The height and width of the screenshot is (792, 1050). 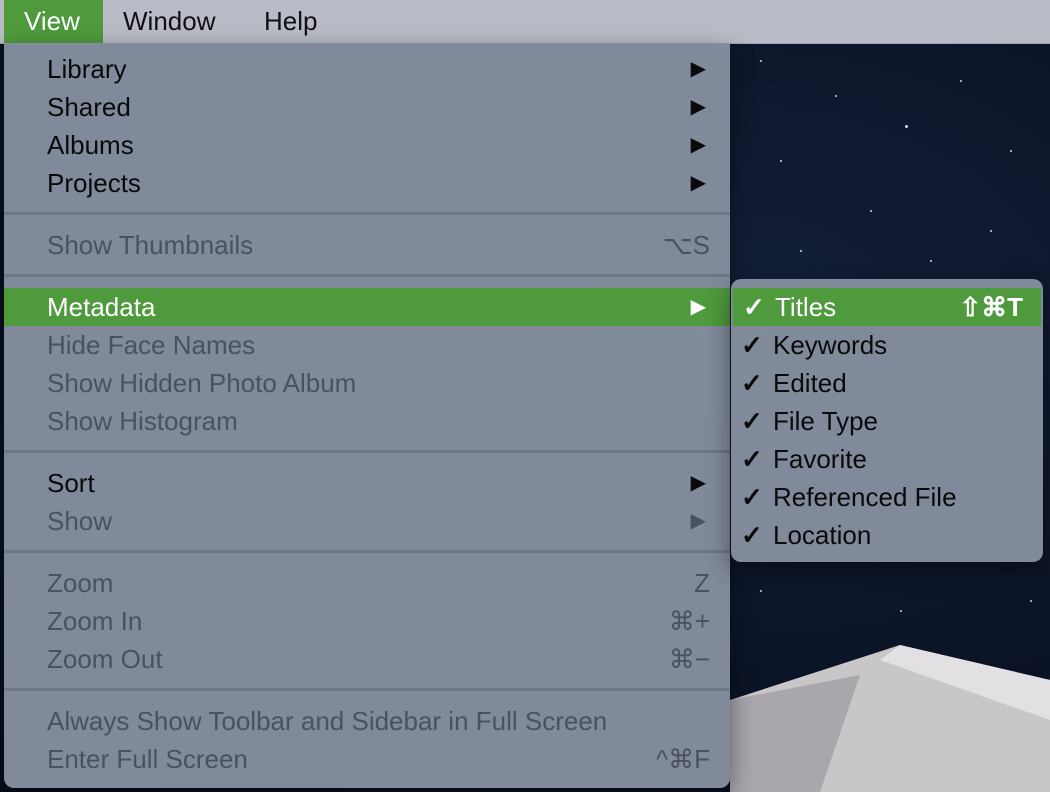 I want to click on menu-item-albums: Albums ▶, so click(x=367, y=145).